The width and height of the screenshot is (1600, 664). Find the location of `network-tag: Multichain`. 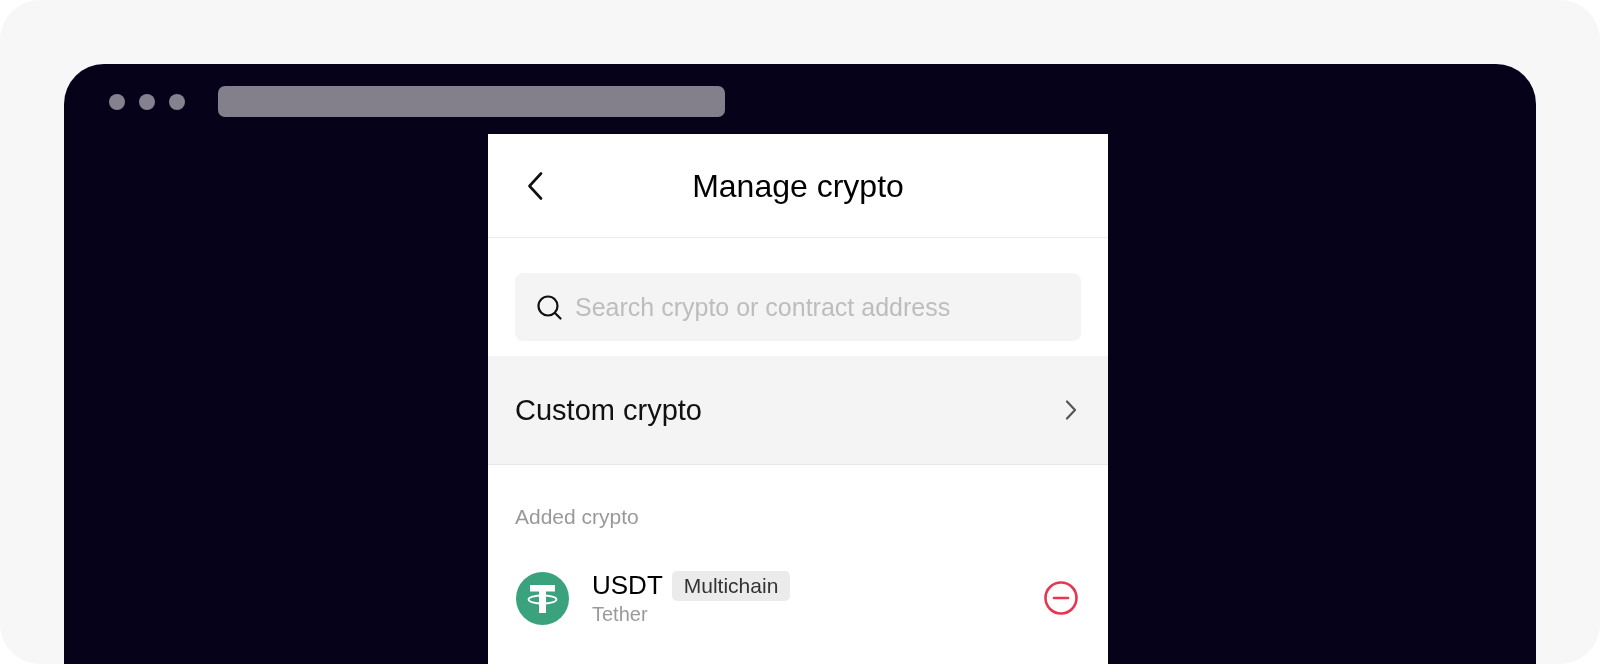

network-tag: Multichain is located at coordinates (731, 585).